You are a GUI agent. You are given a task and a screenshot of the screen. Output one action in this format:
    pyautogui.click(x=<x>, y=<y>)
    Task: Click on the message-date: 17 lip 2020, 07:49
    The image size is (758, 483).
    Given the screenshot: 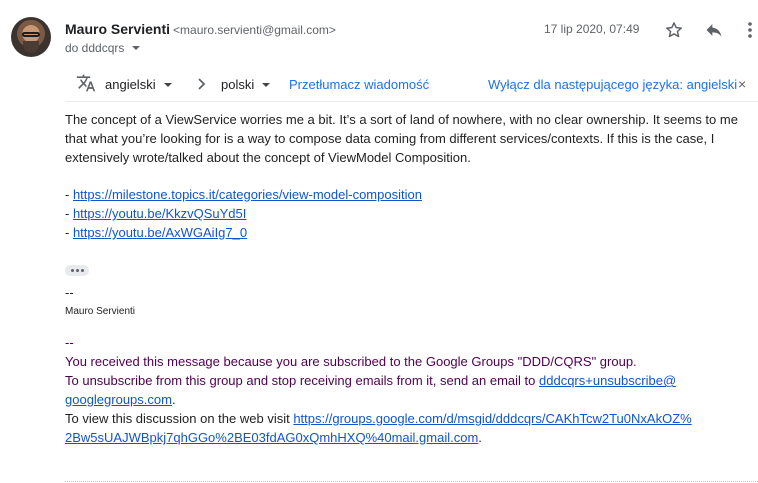 What is the action you would take?
    pyautogui.click(x=592, y=29)
    